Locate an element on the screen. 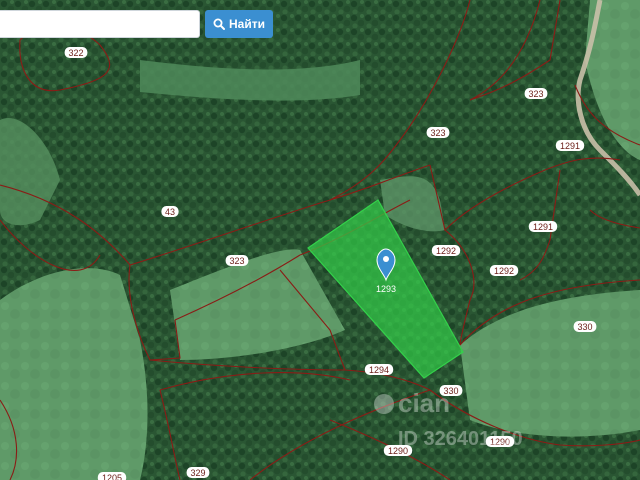 The image size is (640, 480). search-button: Найти is located at coordinates (239, 24).